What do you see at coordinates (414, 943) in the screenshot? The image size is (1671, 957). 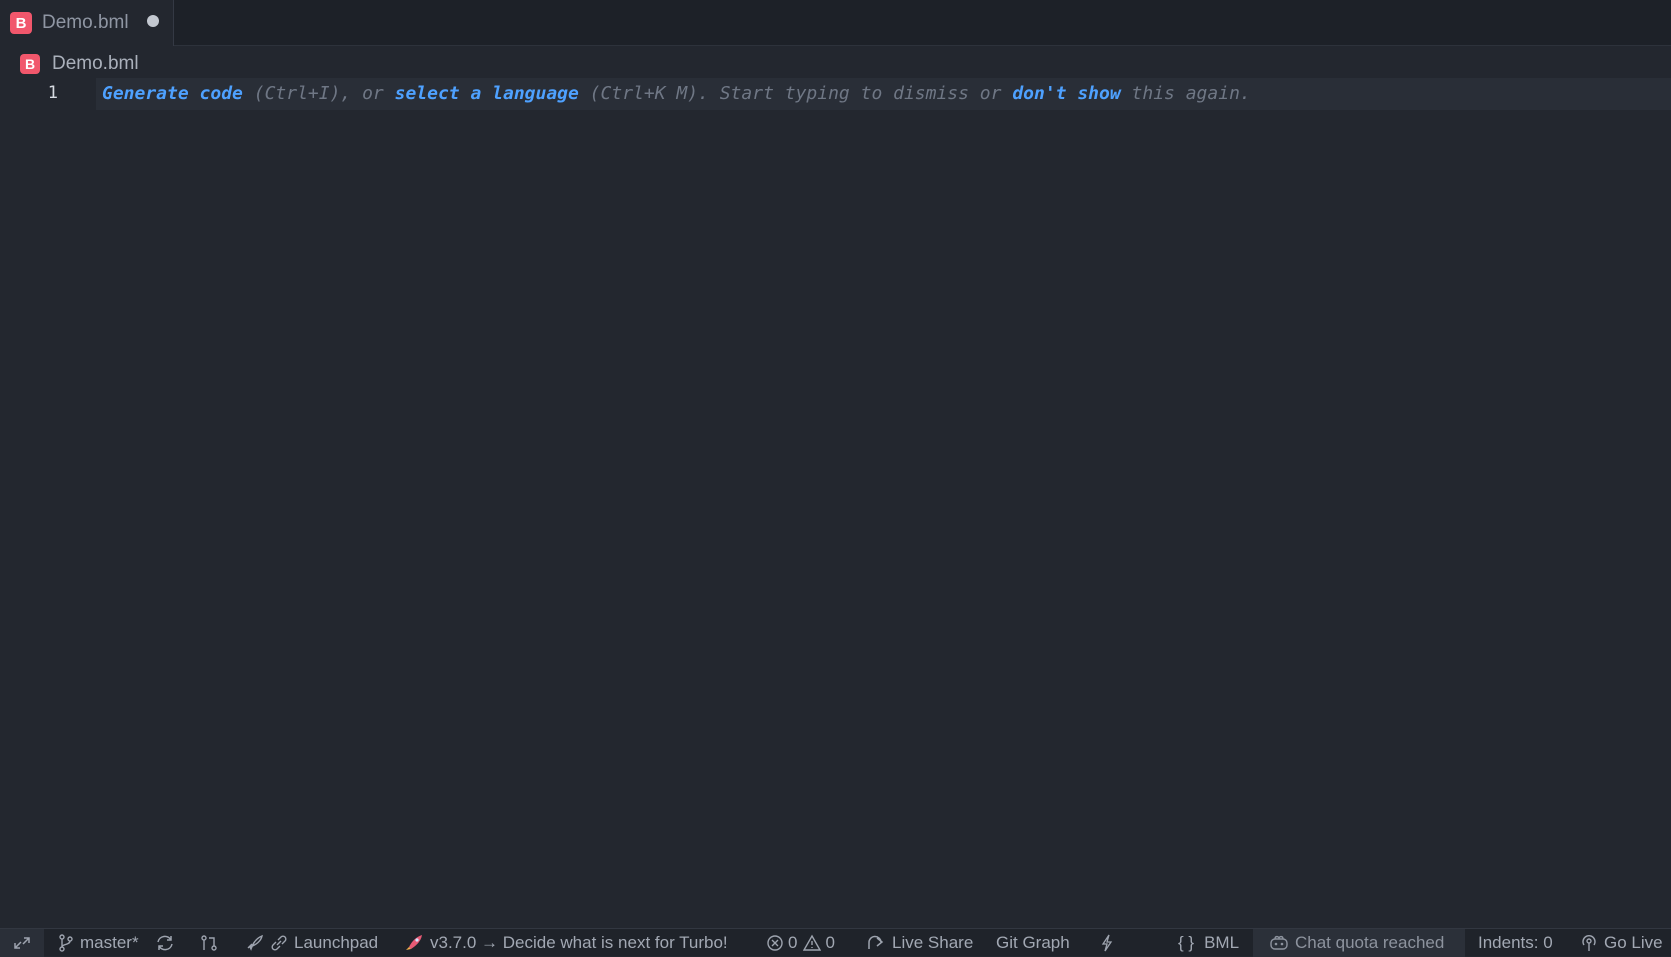 I see `rocket-icon` at bounding box center [414, 943].